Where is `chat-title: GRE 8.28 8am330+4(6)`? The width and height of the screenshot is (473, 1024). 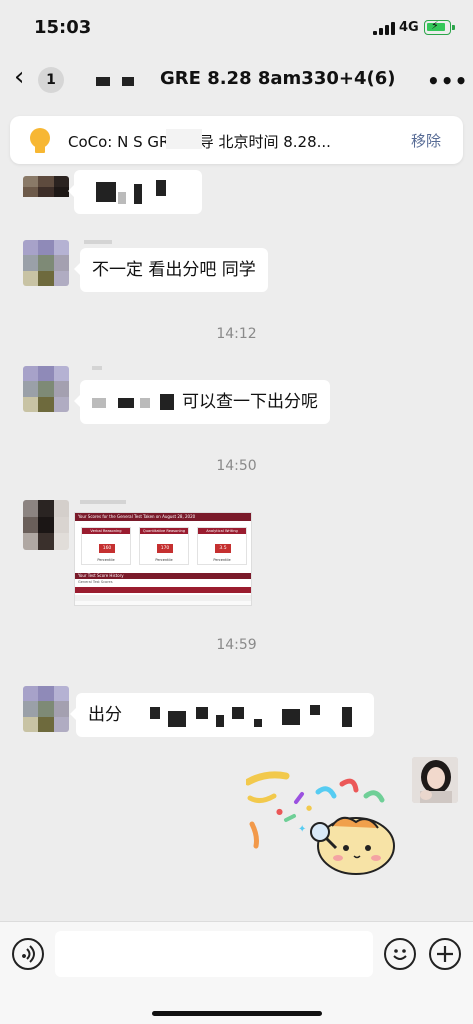 chat-title: GRE 8.28 8am330+4(6) is located at coordinates (277, 78).